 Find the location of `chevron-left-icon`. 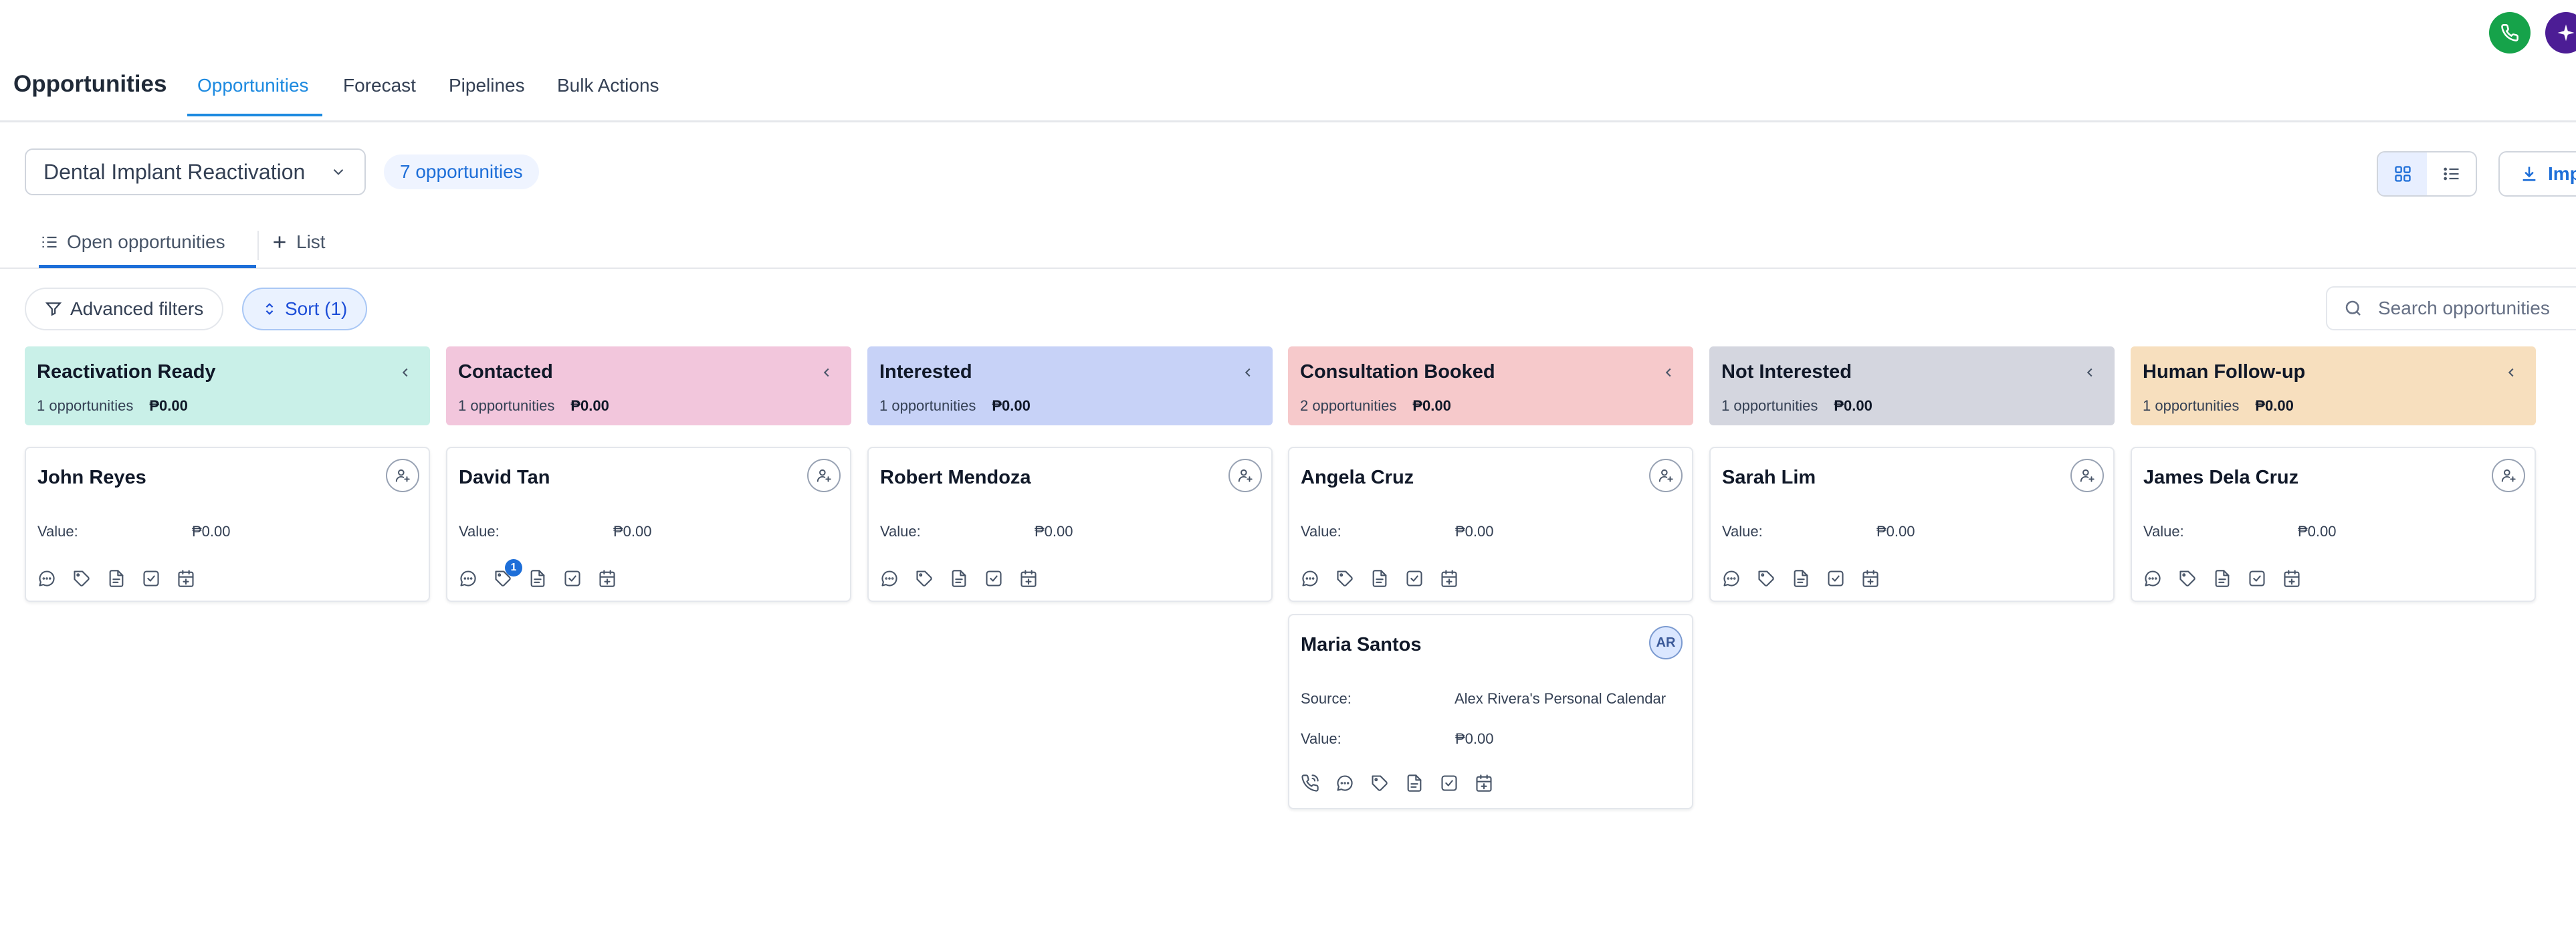

chevron-left-icon is located at coordinates (2089, 373).